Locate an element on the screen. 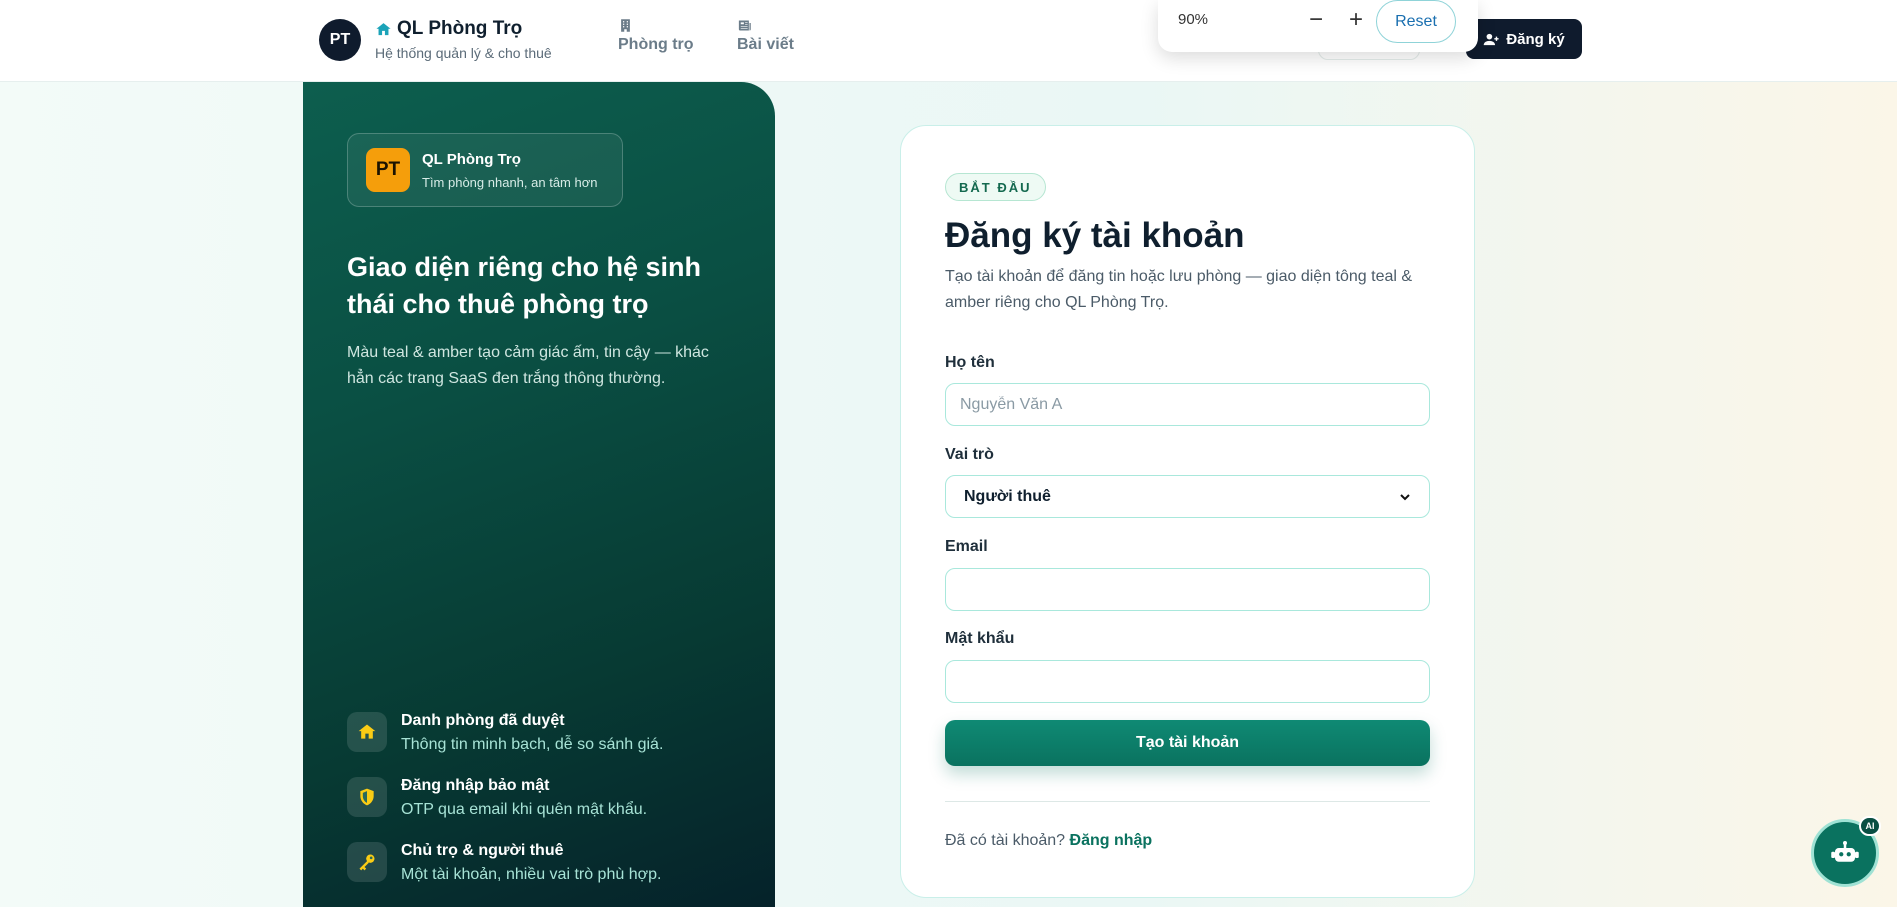 This screenshot has width=1897, height=907. brand-title-text: QL Phòng Trọ is located at coordinates (460, 28).